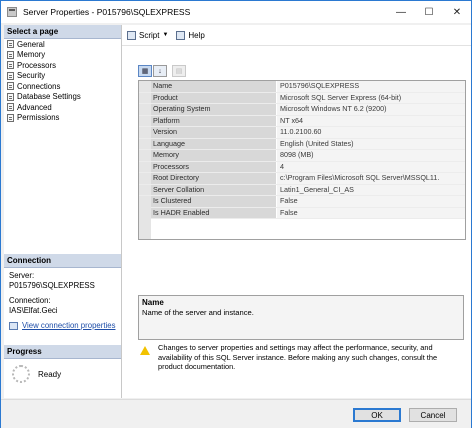 Image resolution: width=474 pixels, height=430 pixels. I want to click on property-value: Microsoft SQL Server Express (64-bit), so click(371, 97).